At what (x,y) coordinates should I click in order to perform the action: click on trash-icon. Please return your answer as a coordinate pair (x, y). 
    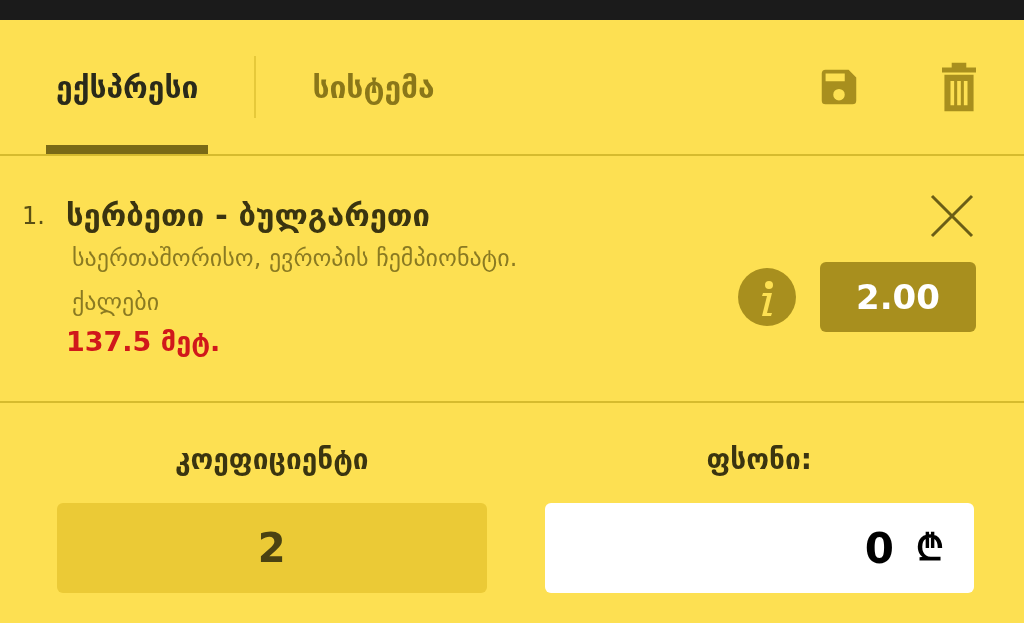
    Looking at the image, I should click on (959, 87).